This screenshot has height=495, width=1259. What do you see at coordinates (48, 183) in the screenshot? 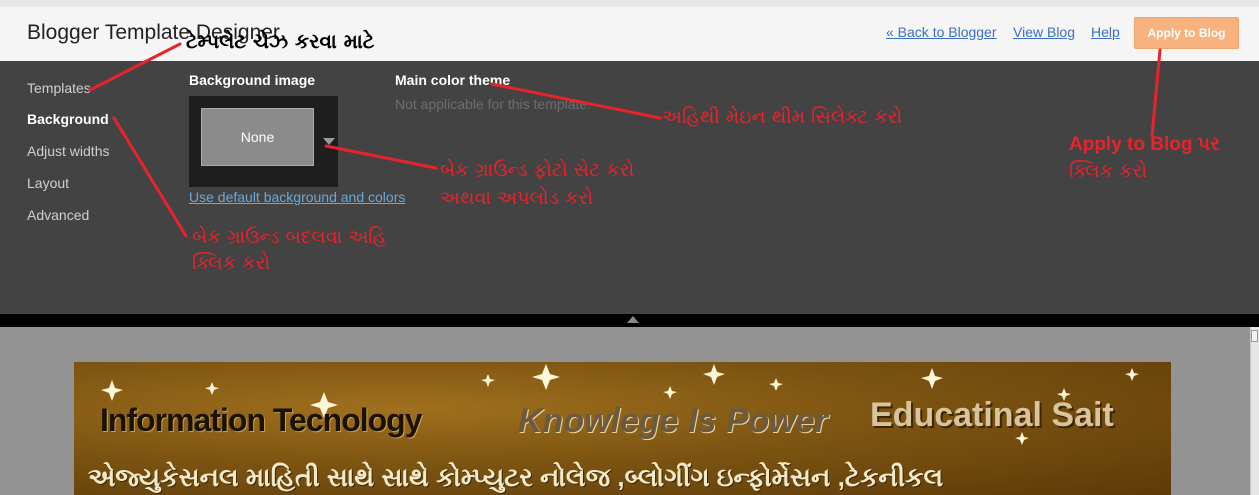
I see `sidebar-item-layout: Layout` at bounding box center [48, 183].